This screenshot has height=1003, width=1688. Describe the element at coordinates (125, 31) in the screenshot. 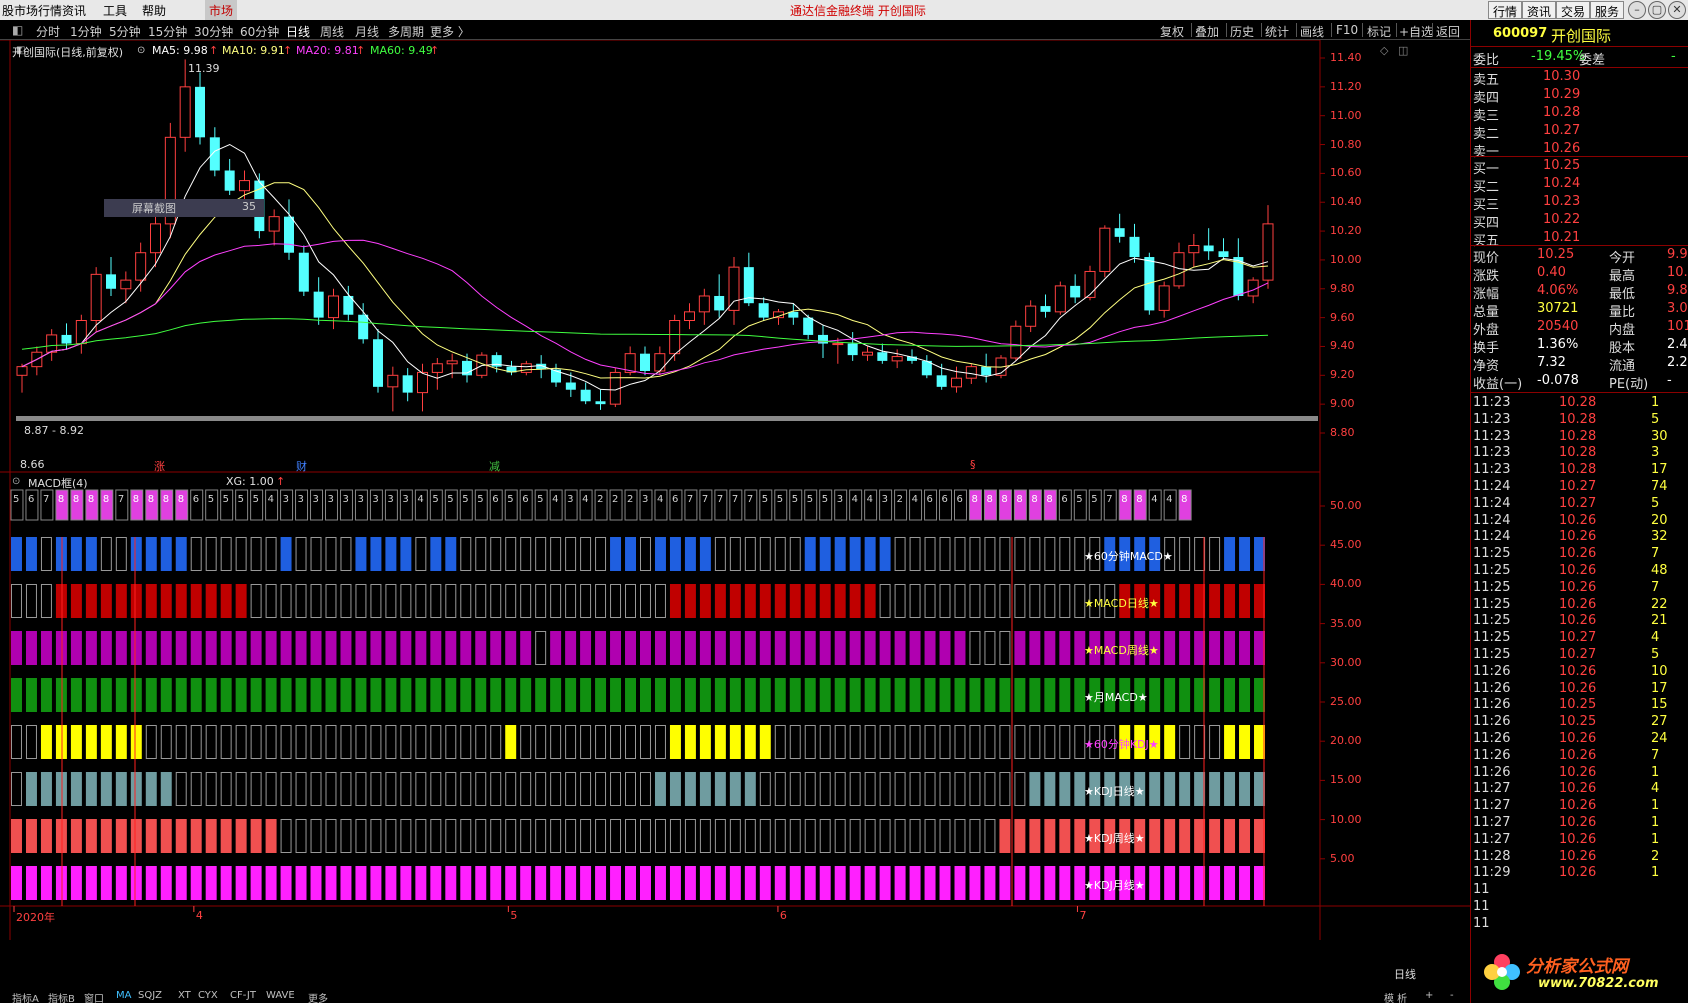

I see `period-5min: 5分钟` at that location.